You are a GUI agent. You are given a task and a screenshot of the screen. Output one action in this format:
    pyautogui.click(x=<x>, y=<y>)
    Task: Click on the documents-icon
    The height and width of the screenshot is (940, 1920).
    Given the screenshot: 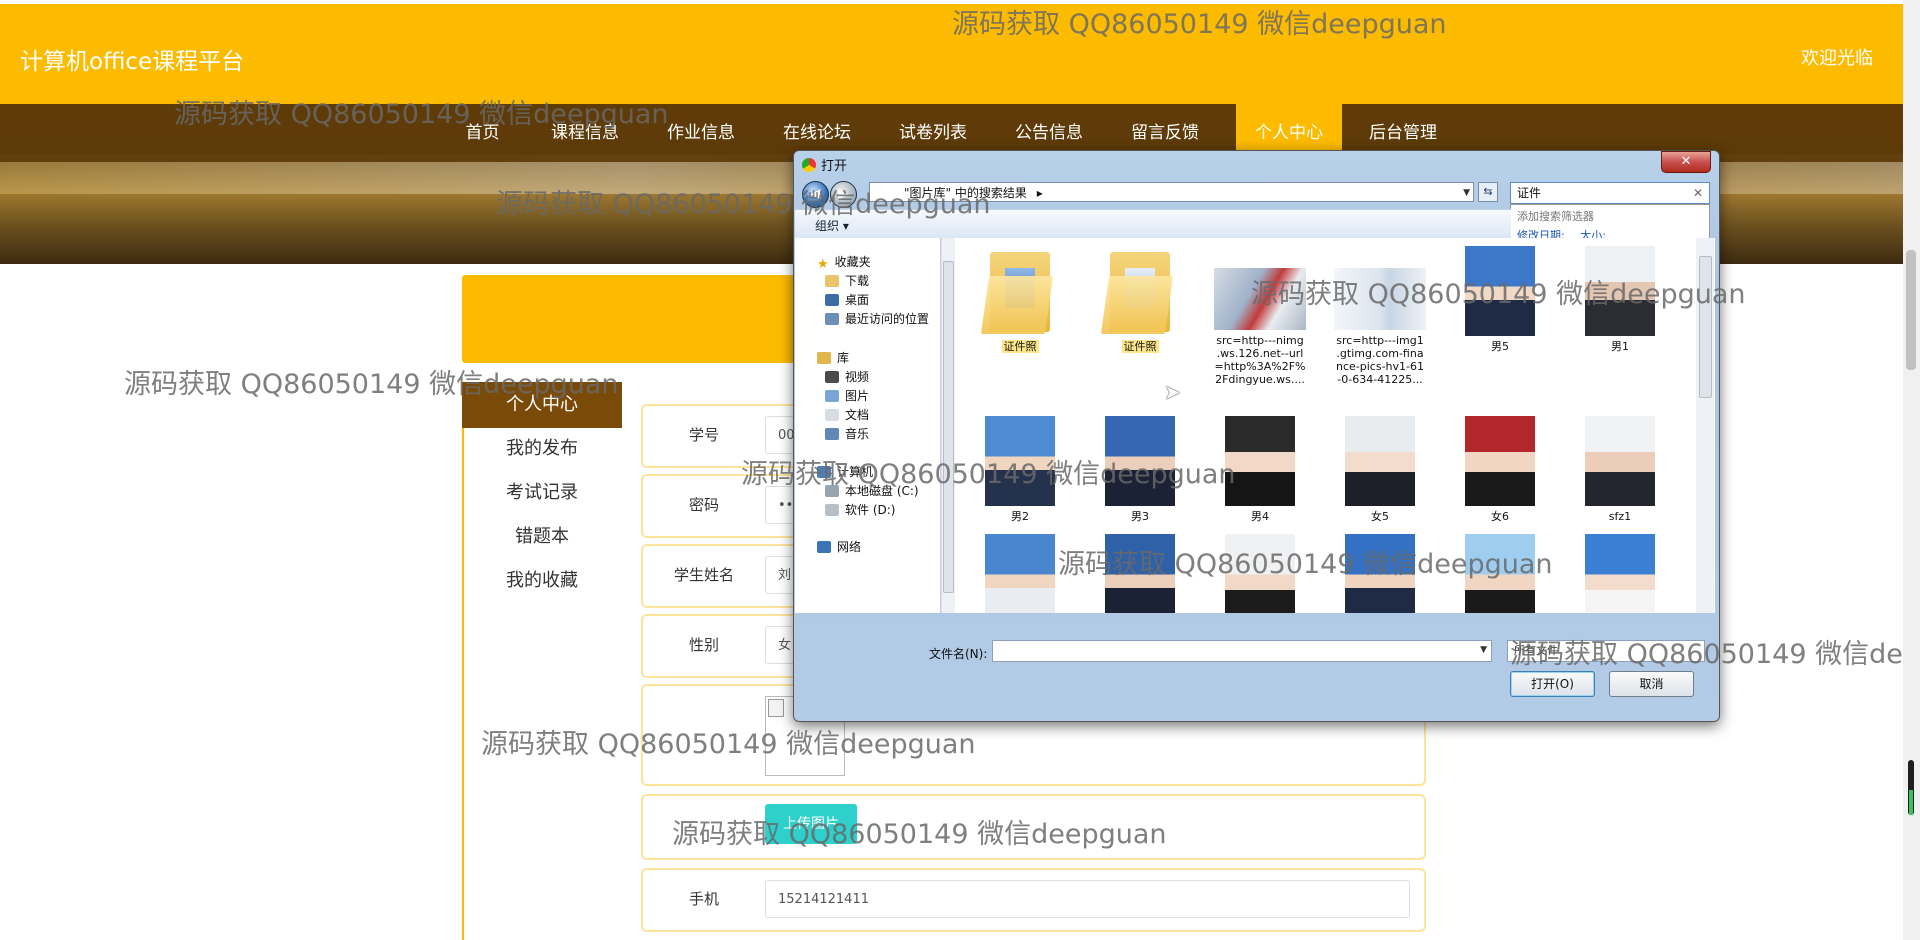 What is the action you would take?
    pyautogui.click(x=832, y=415)
    